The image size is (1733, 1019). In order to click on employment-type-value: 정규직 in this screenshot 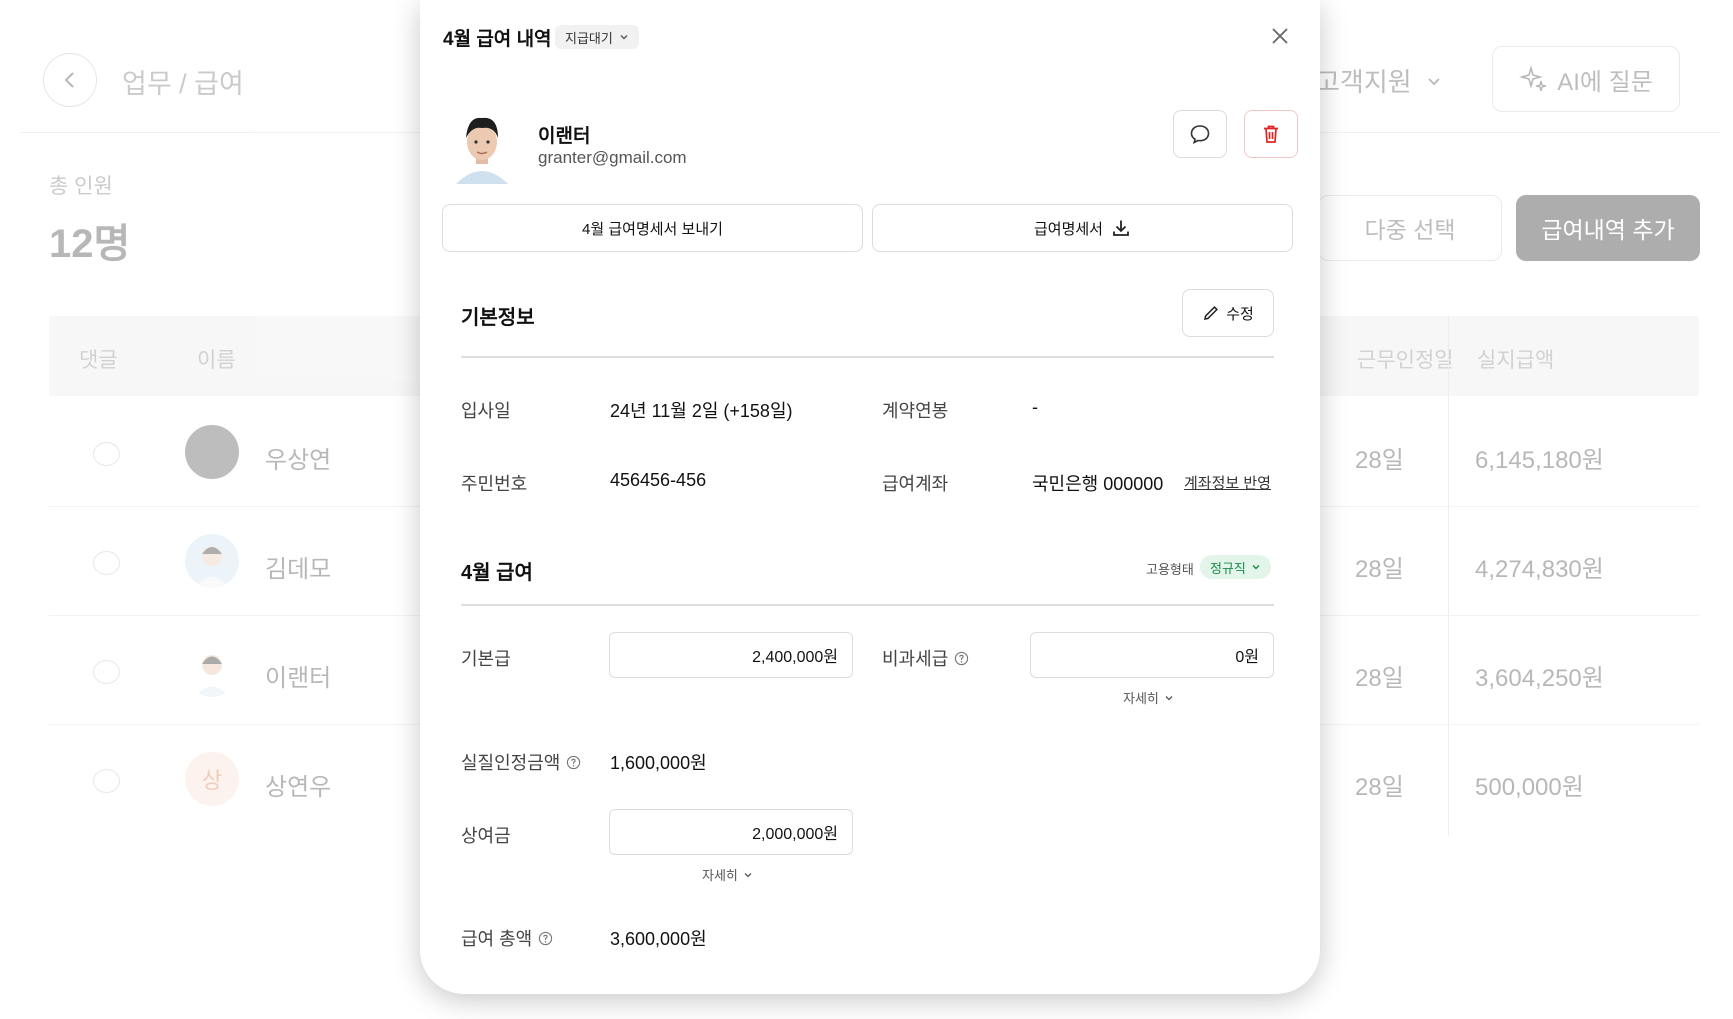, I will do `click(1228, 568)`.